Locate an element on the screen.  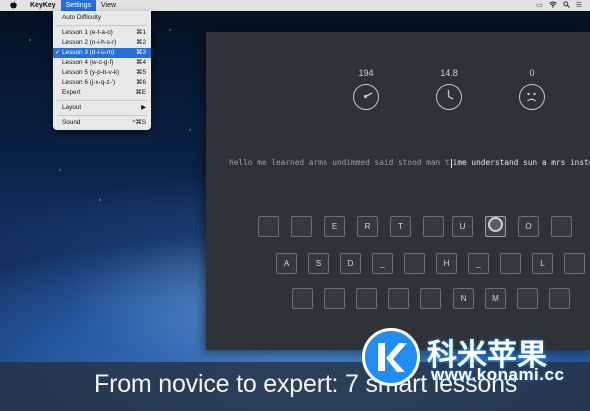
menu-item-lesson-2: Lesson 2 (n-i-h-s-r) ⌘2 is located at coordinates (102, 43).